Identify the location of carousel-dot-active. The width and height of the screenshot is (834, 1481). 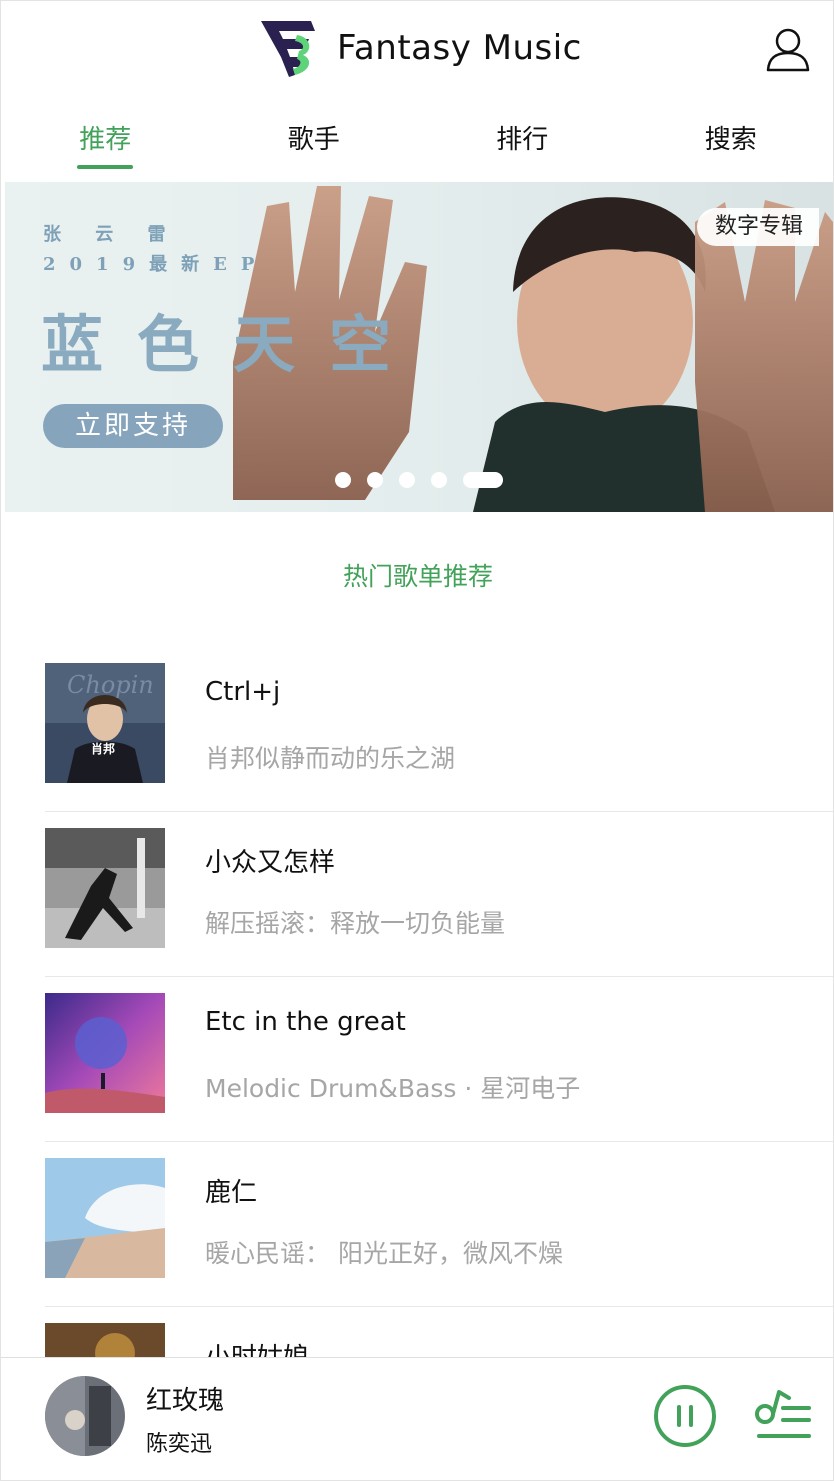
(483, 480).